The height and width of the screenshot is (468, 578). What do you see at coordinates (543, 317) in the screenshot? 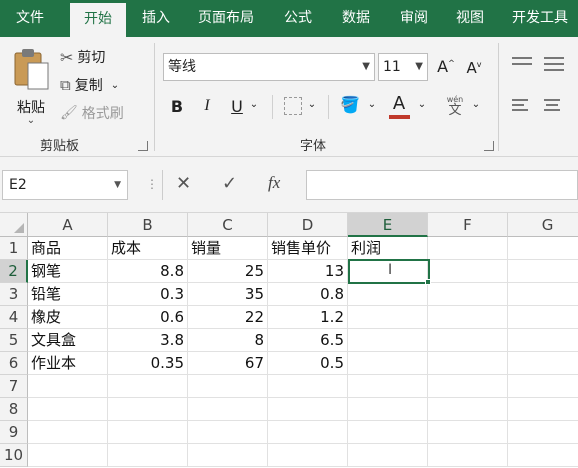
I see `cell-g4` at bounding box center [543, 317].